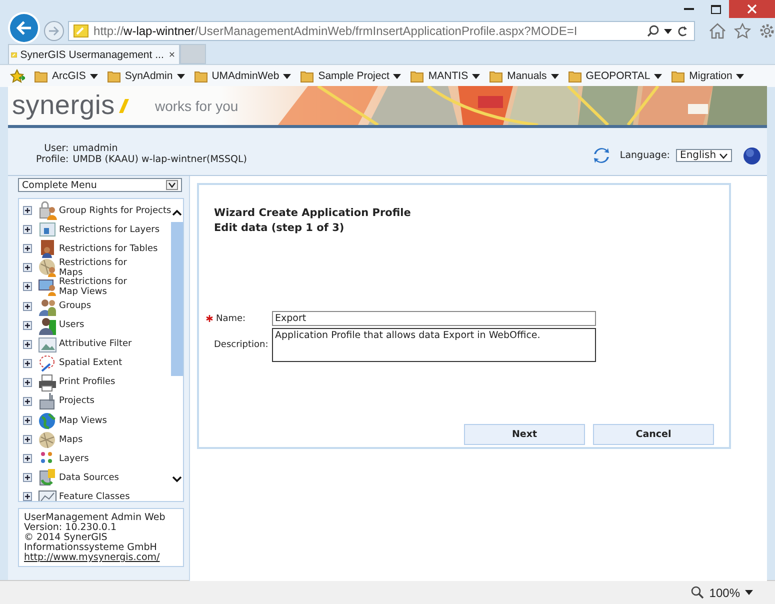  Describe the element at coordinates (47, 210) in the screenshot. I see `lock-person-icon` at that location.